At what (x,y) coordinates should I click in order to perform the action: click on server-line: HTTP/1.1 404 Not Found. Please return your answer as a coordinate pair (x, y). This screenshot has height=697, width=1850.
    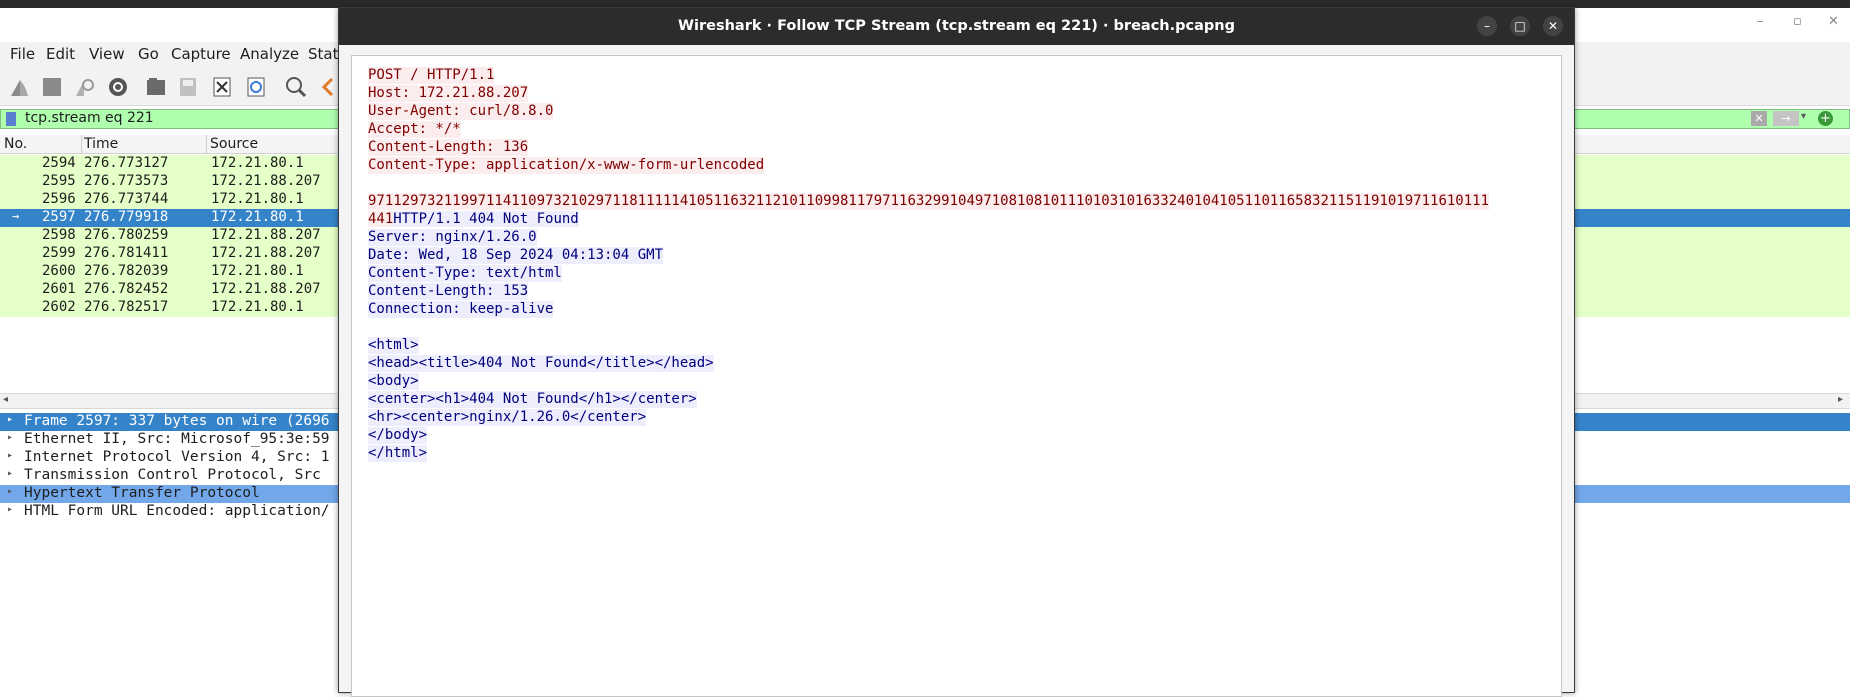
    Looking at the image, I should click on (486, 219).